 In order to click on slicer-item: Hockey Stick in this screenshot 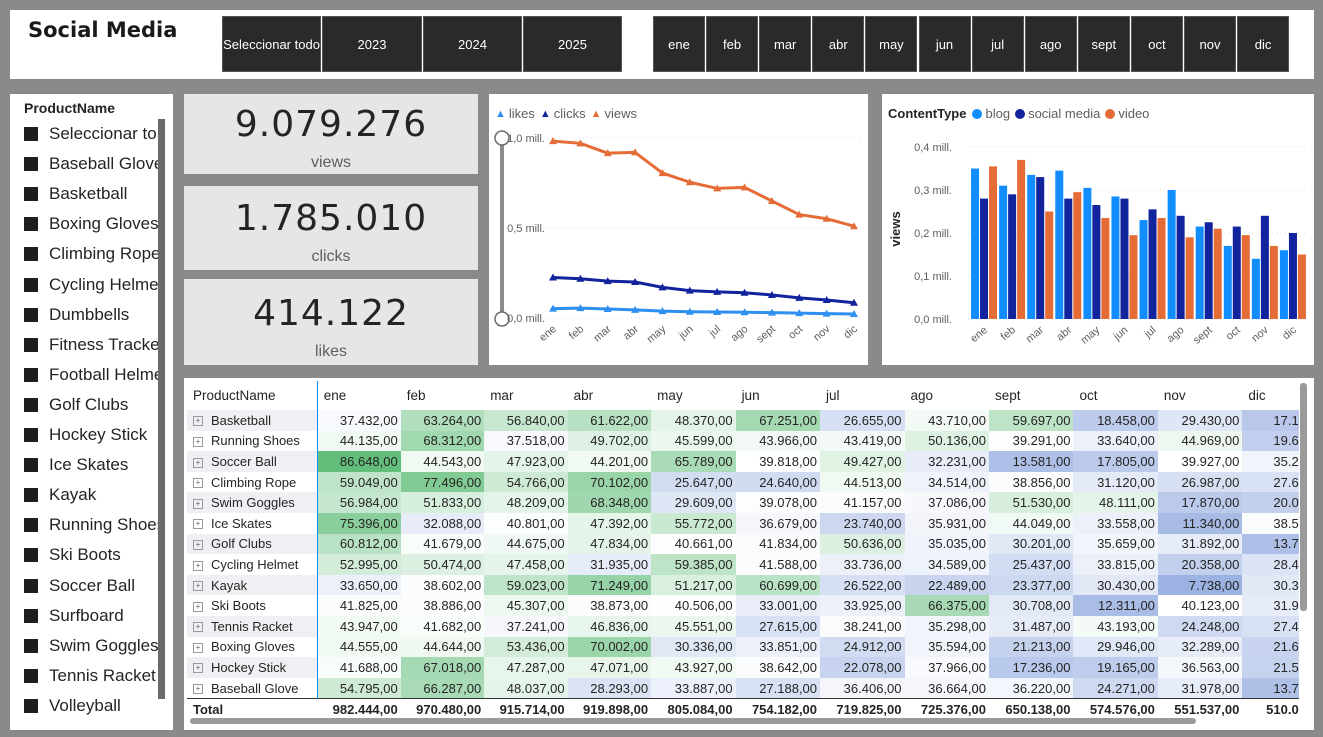, I will do `click(92, 435)`.